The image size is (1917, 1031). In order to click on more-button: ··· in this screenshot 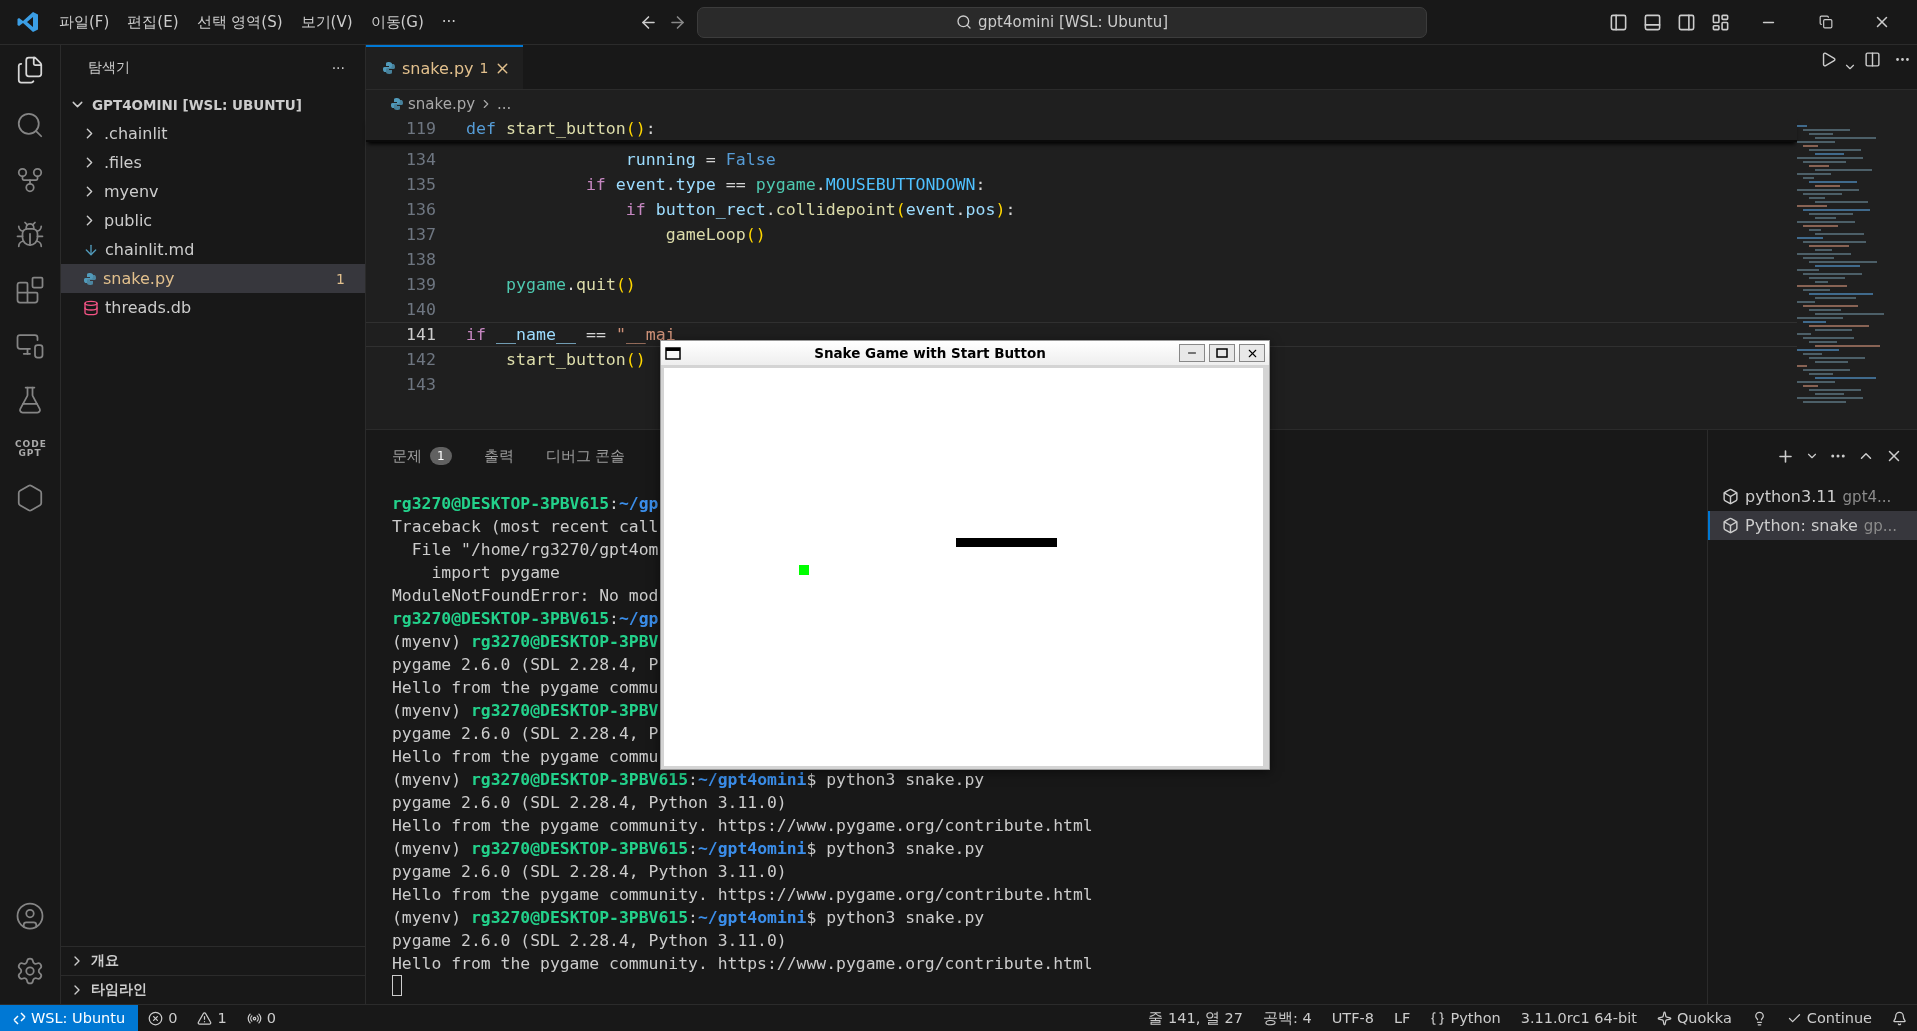, I will do `click(338, 67)`.